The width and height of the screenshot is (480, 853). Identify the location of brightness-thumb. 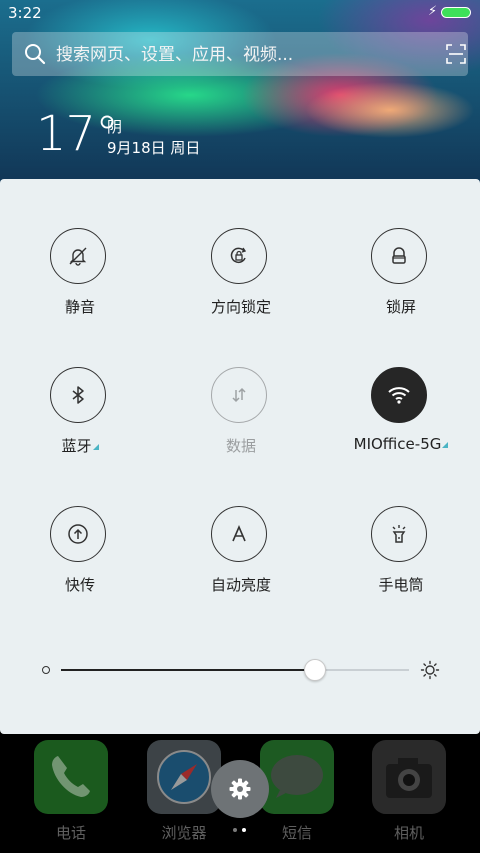
(315, 670).